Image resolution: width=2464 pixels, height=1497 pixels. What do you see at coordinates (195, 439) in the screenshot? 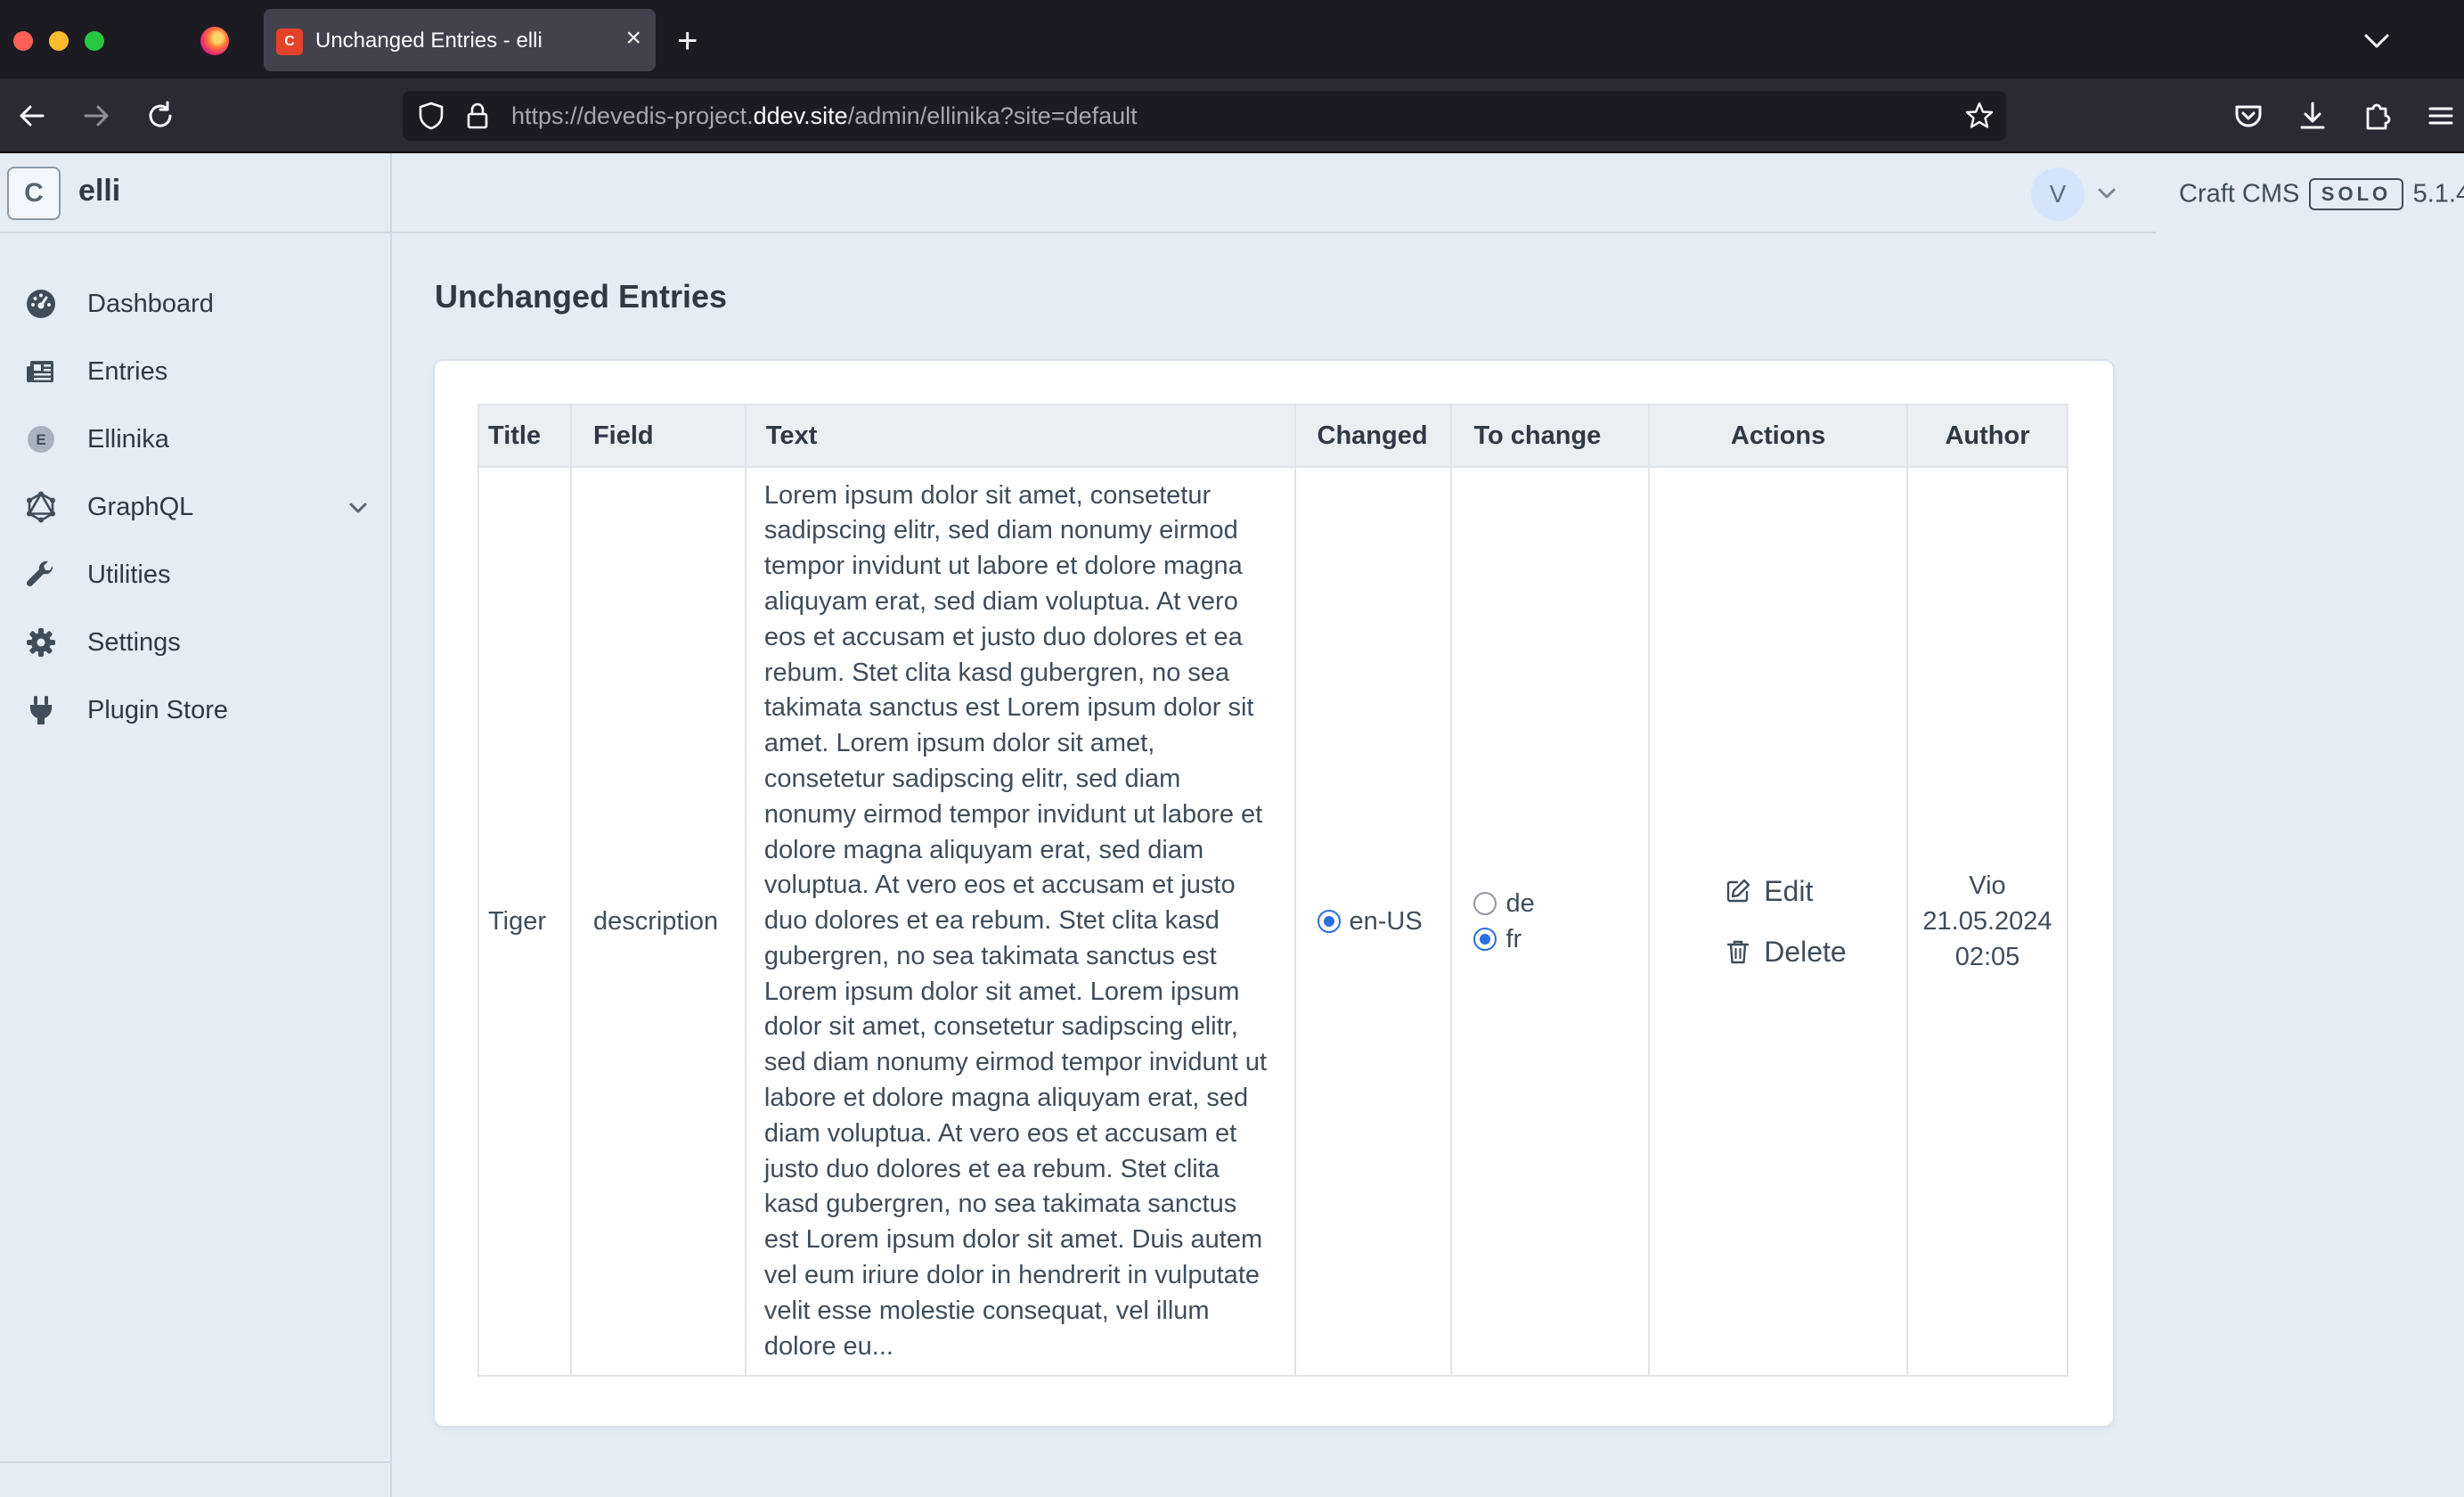
I see `sidebar-item-ellinika: E Ellinika` at bounding box center [195, 439].